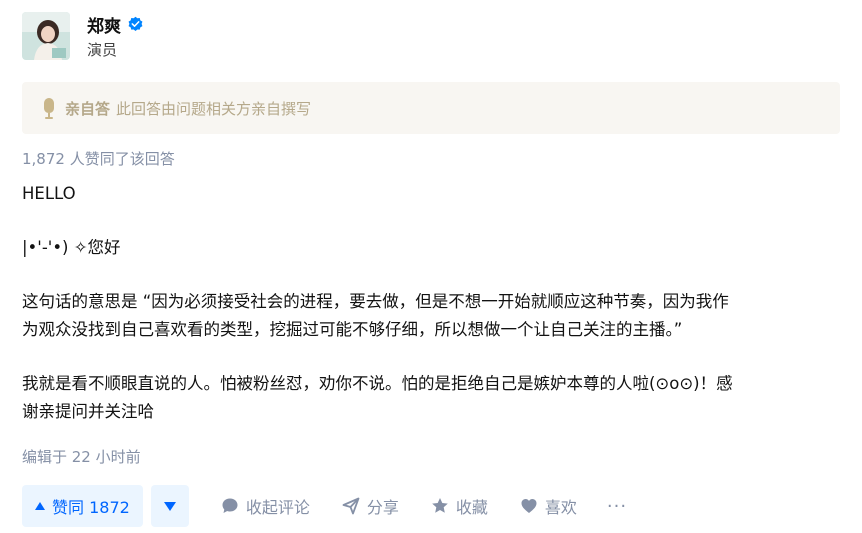  I want to click on self-answer-tag: 亲自答, so click(88, 108).